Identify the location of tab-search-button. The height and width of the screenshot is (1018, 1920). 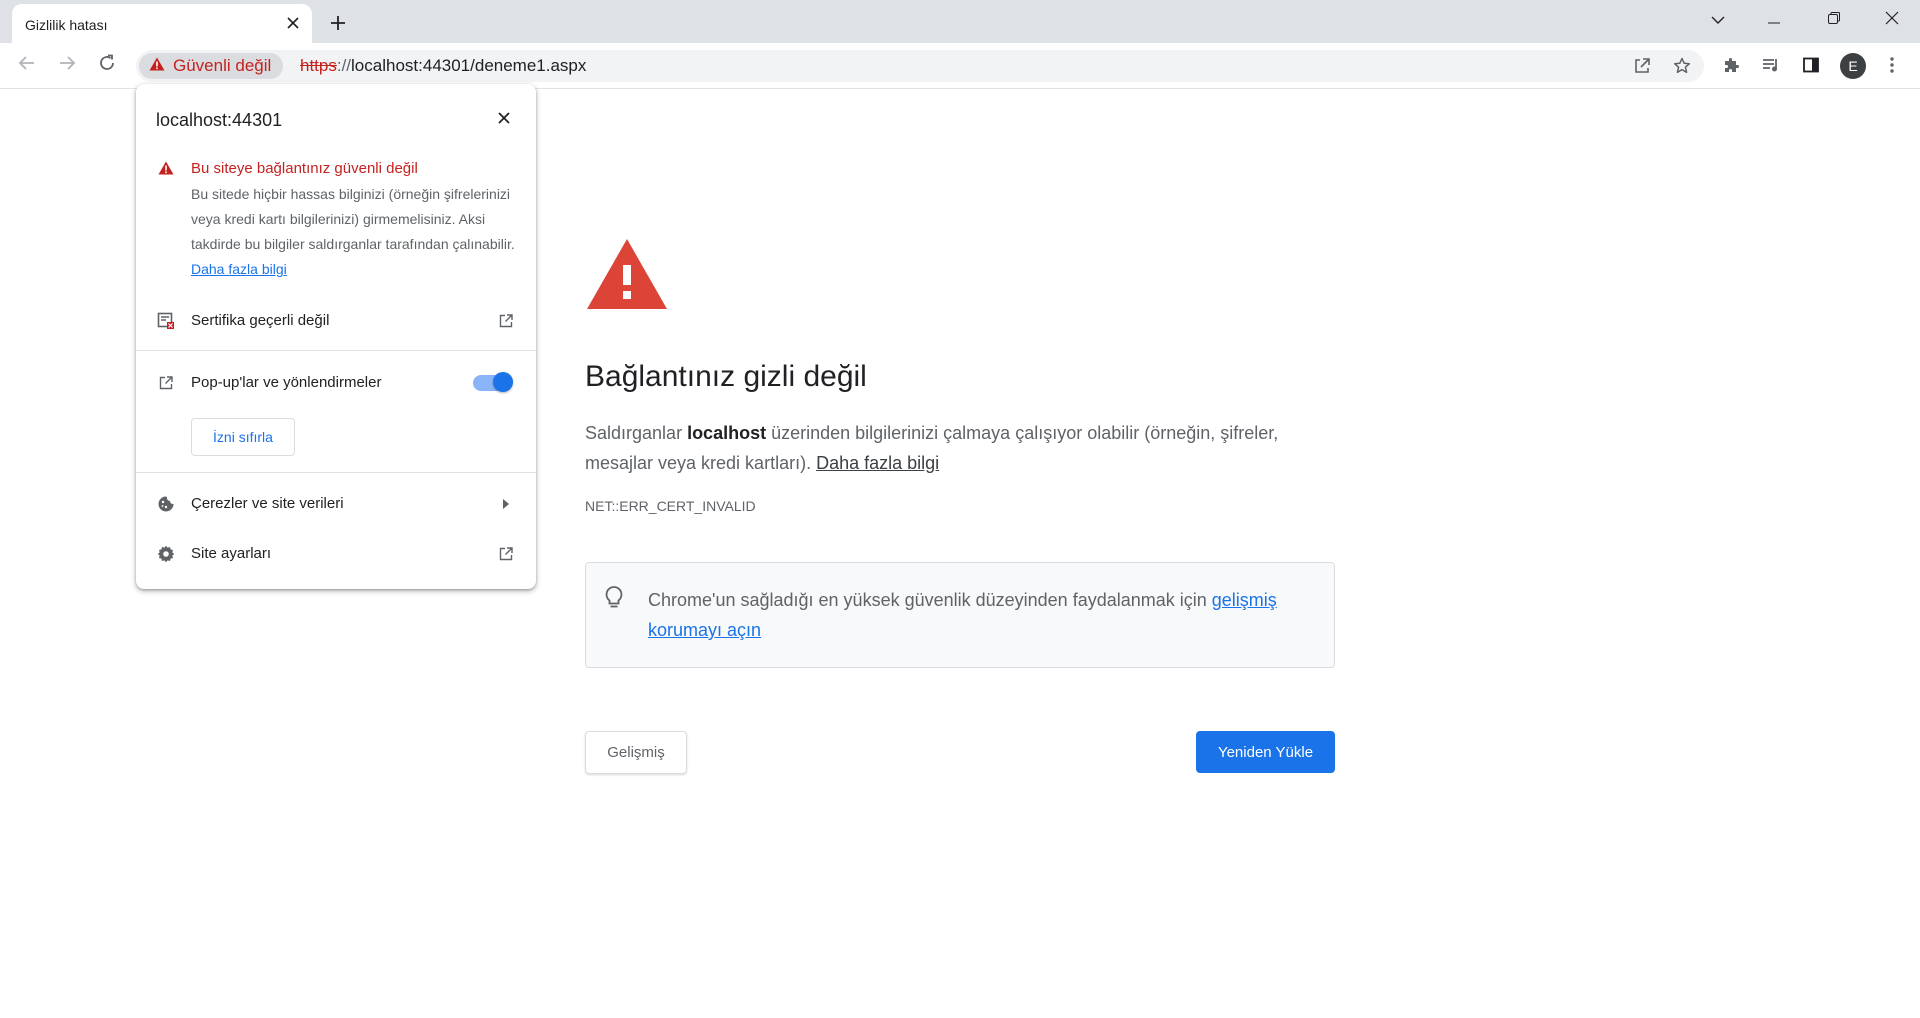
(1718, 20).